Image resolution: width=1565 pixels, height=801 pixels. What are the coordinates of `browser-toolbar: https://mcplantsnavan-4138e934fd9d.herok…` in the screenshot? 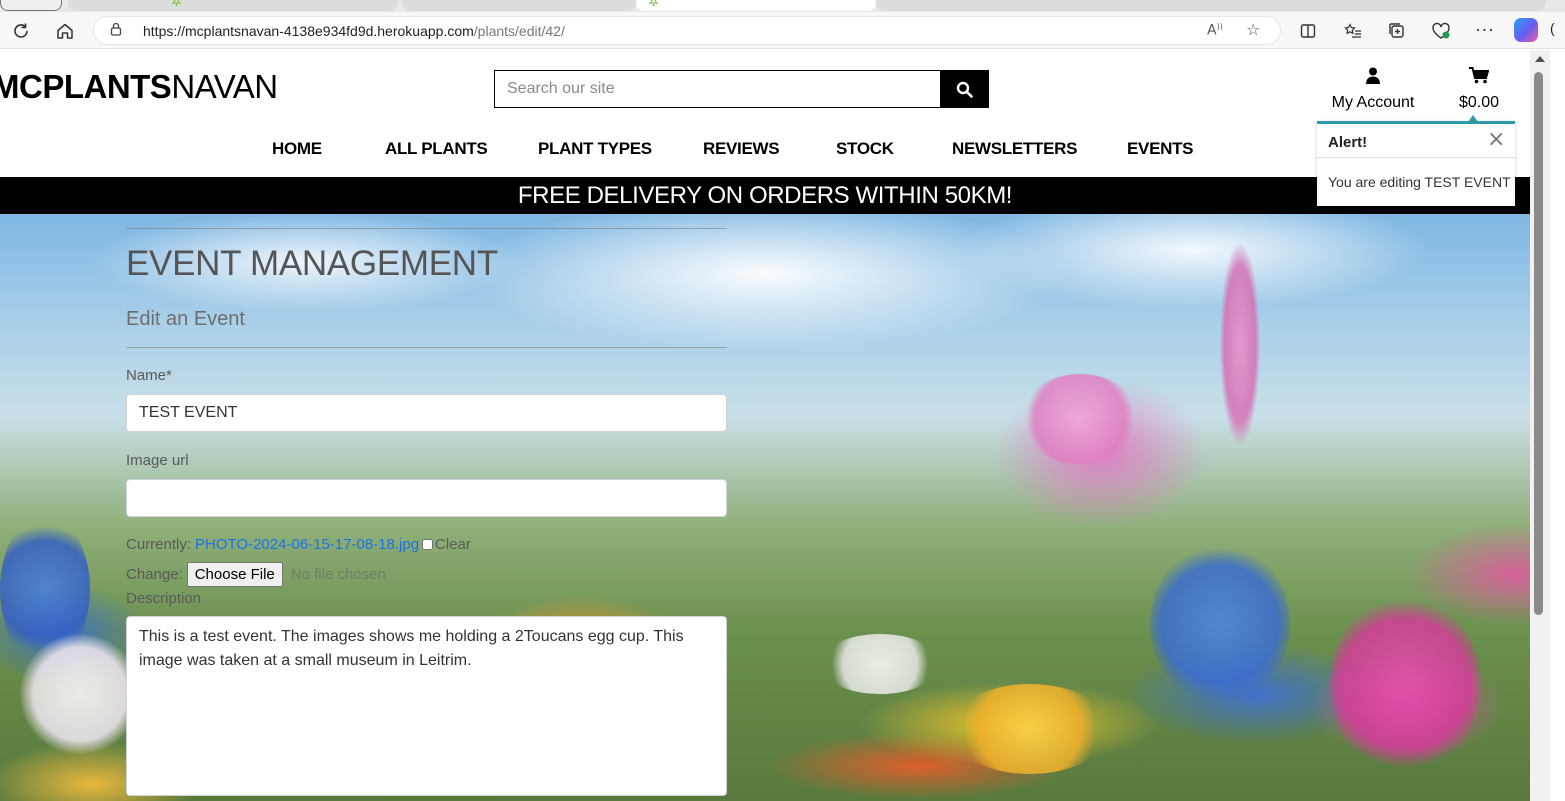 It's located at (782, 30).